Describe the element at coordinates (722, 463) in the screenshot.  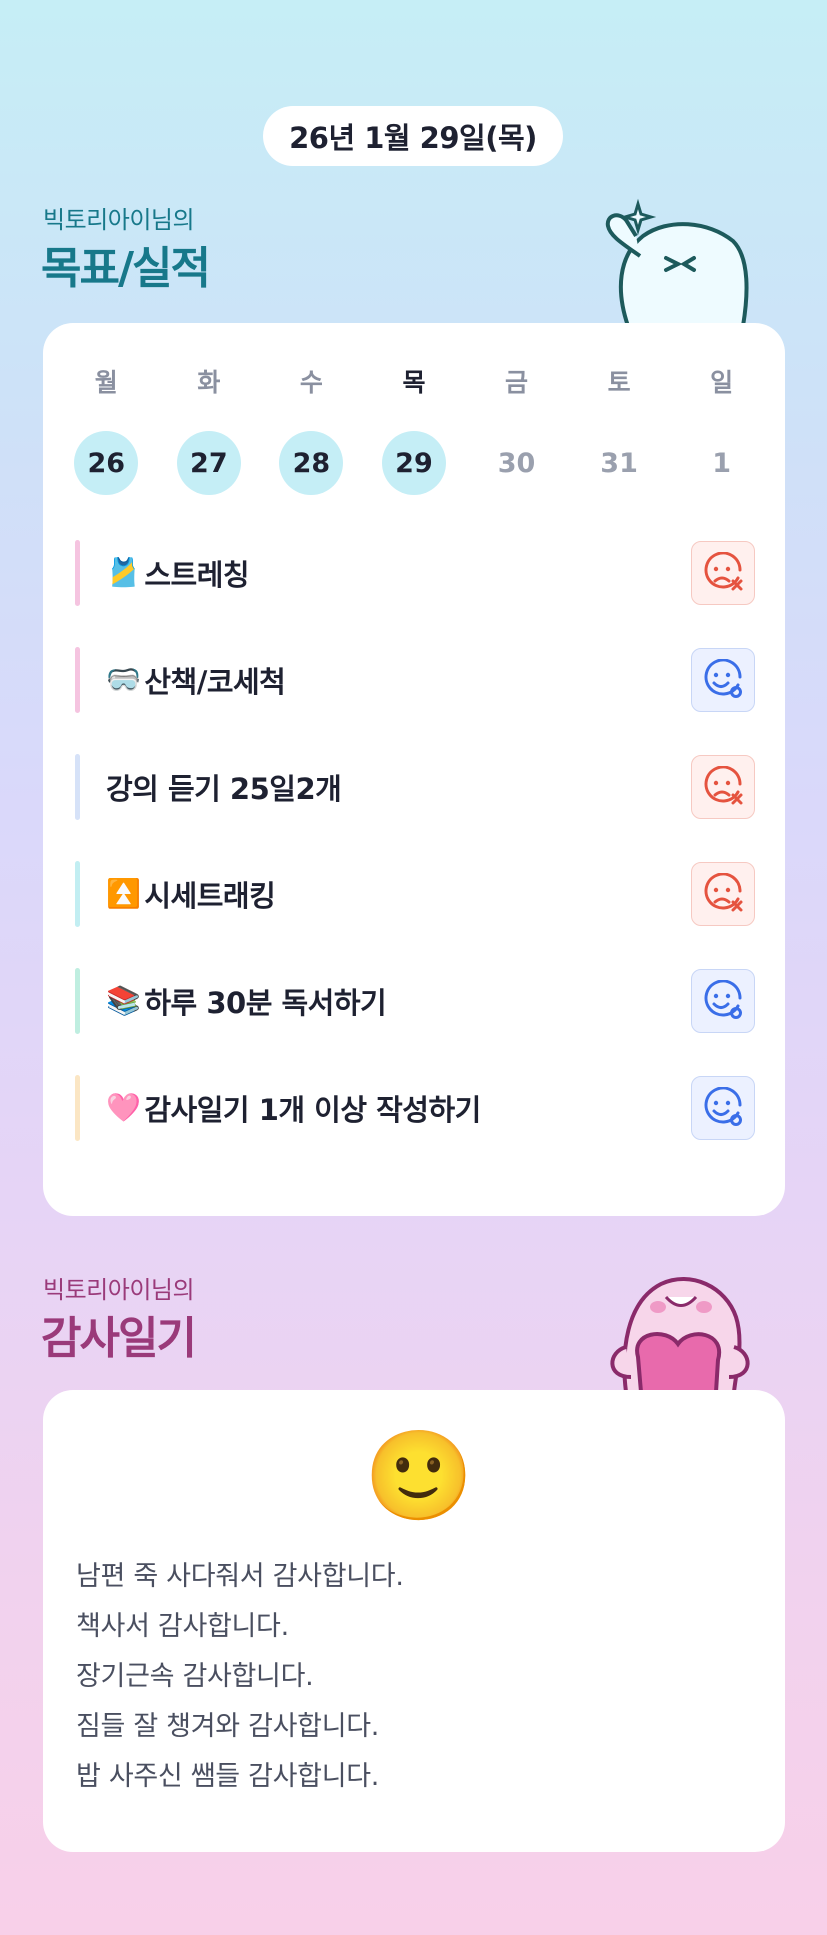
I see `date-circle: 1` at that location.